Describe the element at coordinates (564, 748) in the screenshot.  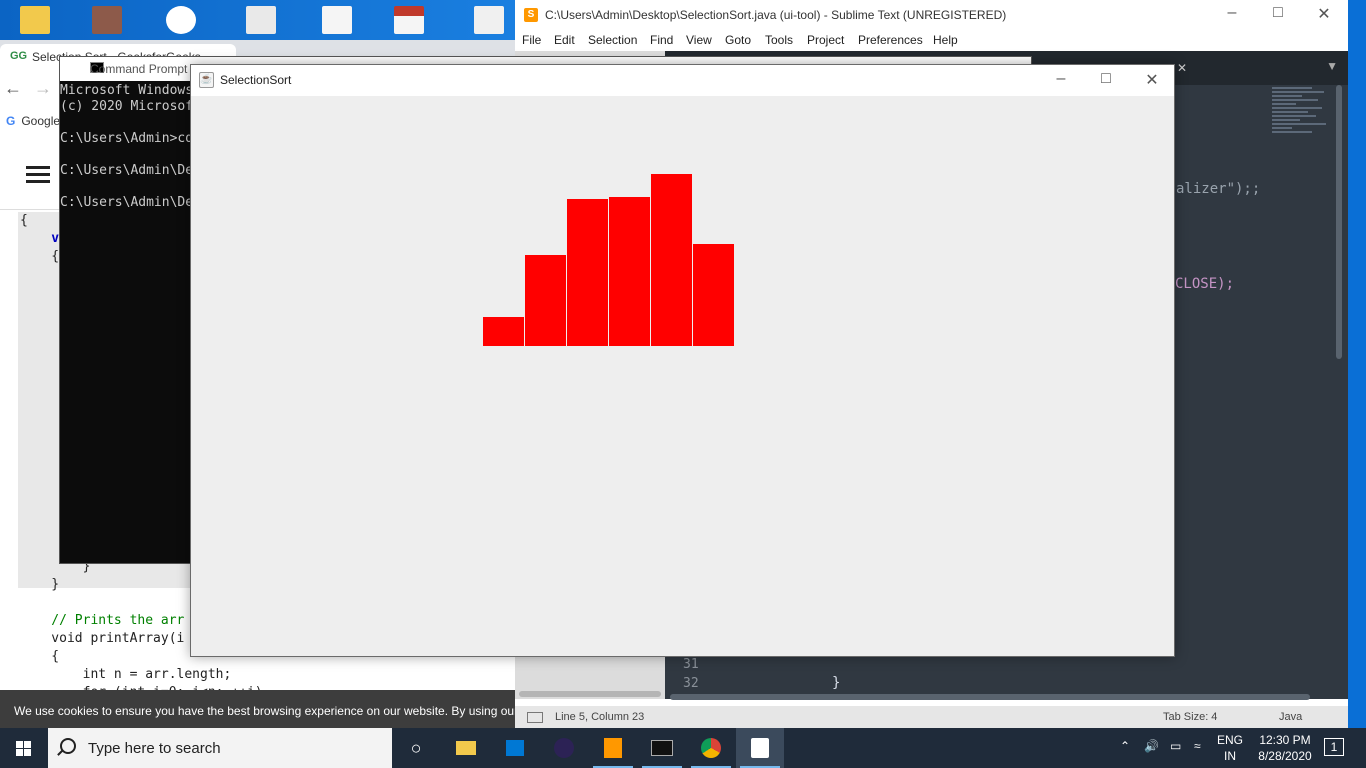
I see `eclipse-icon` at that location.